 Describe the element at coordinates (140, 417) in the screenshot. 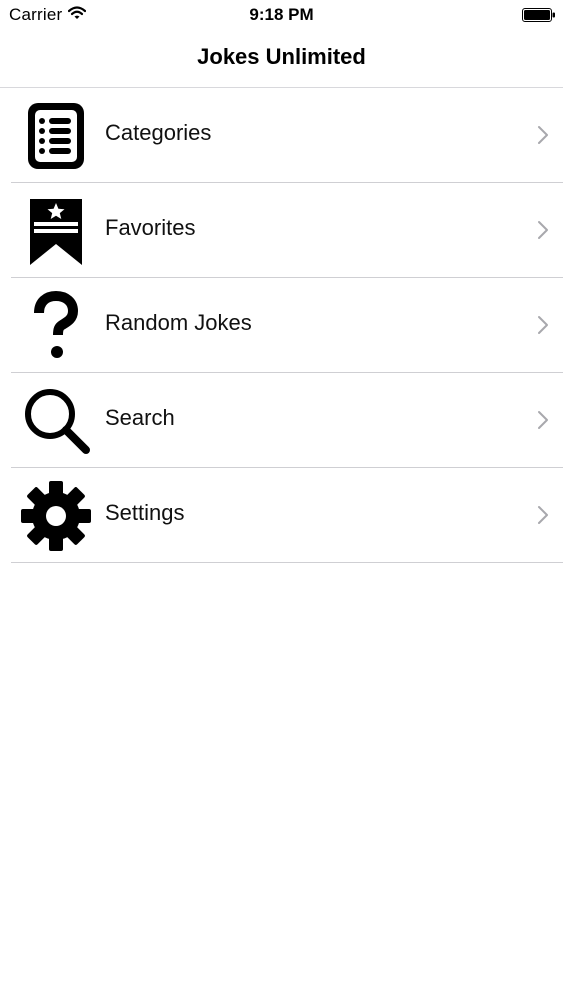

I see `menu-item-label: Search` at that location.